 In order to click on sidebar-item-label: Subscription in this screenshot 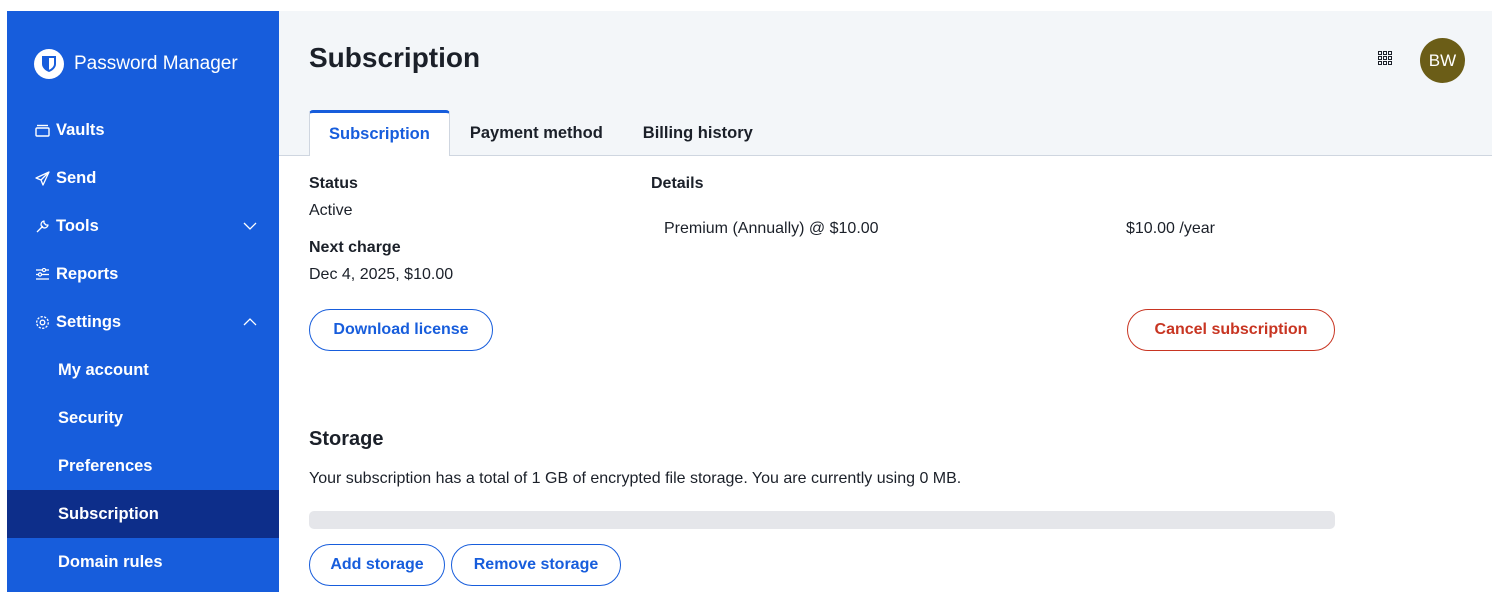, I will do `click(108, 513)`.